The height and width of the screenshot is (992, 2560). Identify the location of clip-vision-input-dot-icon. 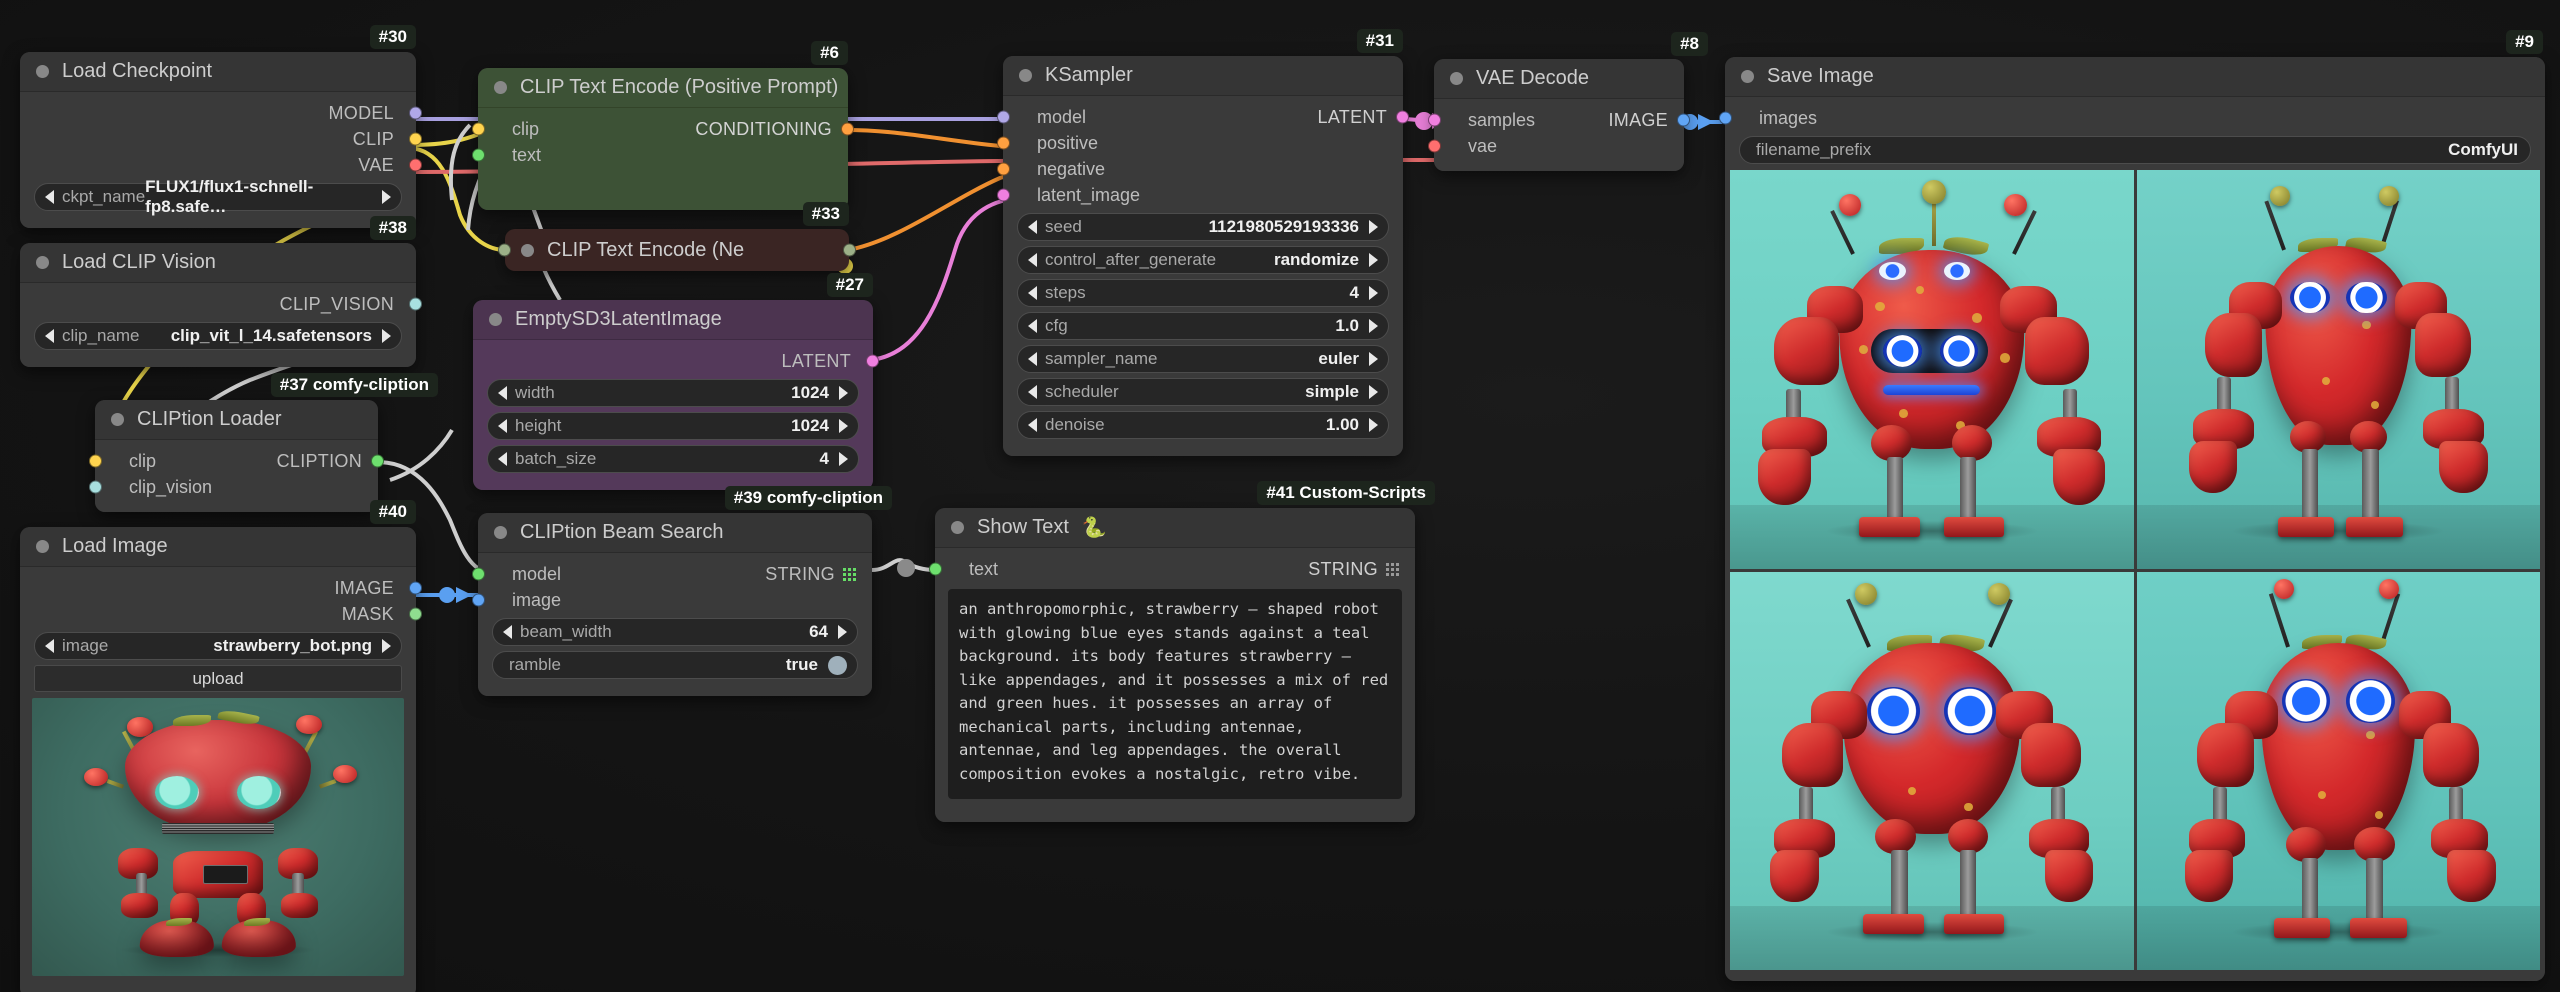
(95, 487).